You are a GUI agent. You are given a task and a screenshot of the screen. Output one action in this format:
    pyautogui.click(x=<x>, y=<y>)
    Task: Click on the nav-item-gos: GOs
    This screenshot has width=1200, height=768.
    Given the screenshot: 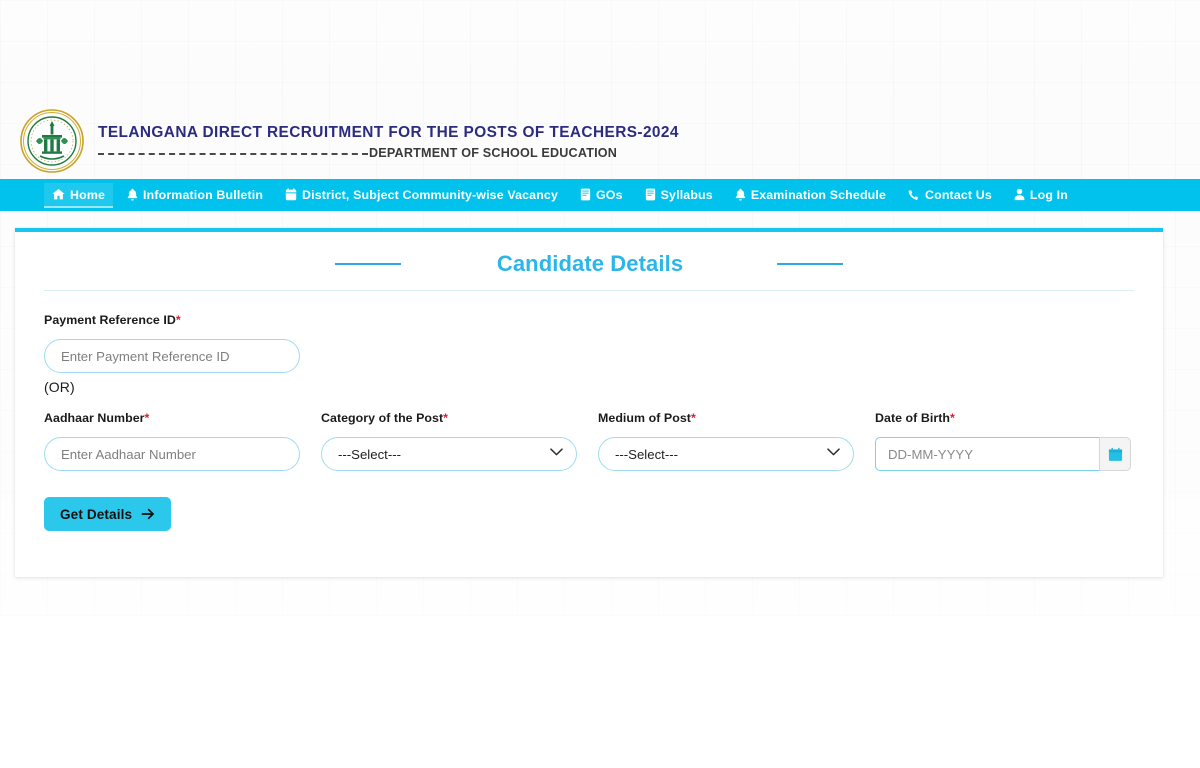 What is the action you would take?
    pyautogui.click(x=601, y=195)
    